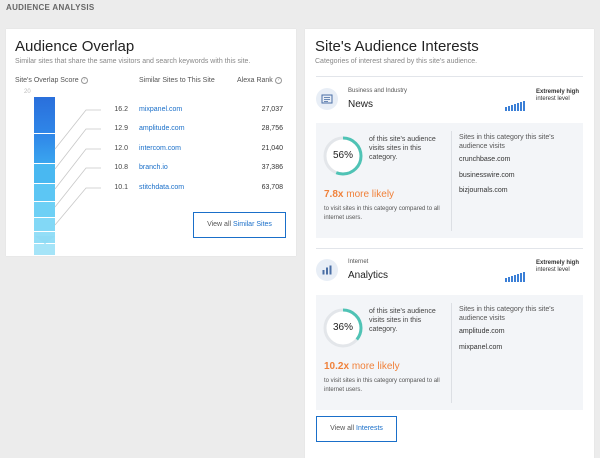 The image size is (600, 458). Describe the element at coordinates (121, 167) in the screenshot. I see `overlap-score: 10.8` at that location.